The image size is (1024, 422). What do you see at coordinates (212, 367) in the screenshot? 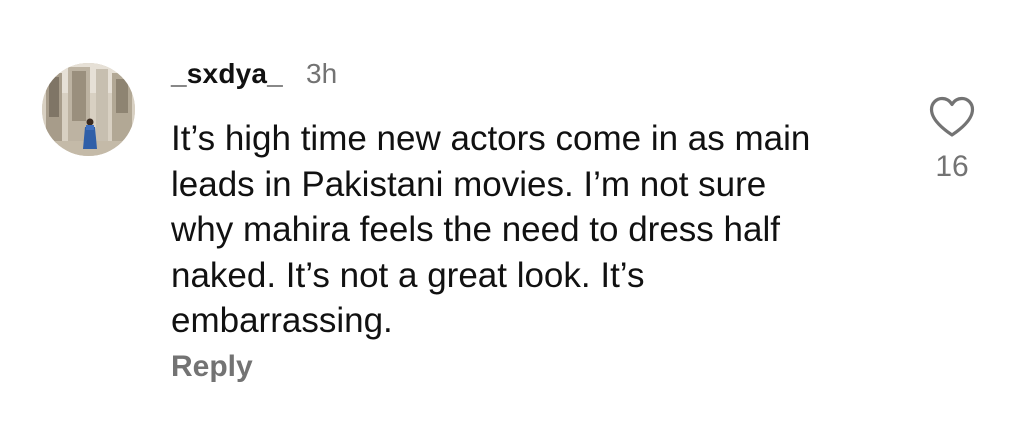
I see `reply-button: Reply` at bounding box center [212, 367].